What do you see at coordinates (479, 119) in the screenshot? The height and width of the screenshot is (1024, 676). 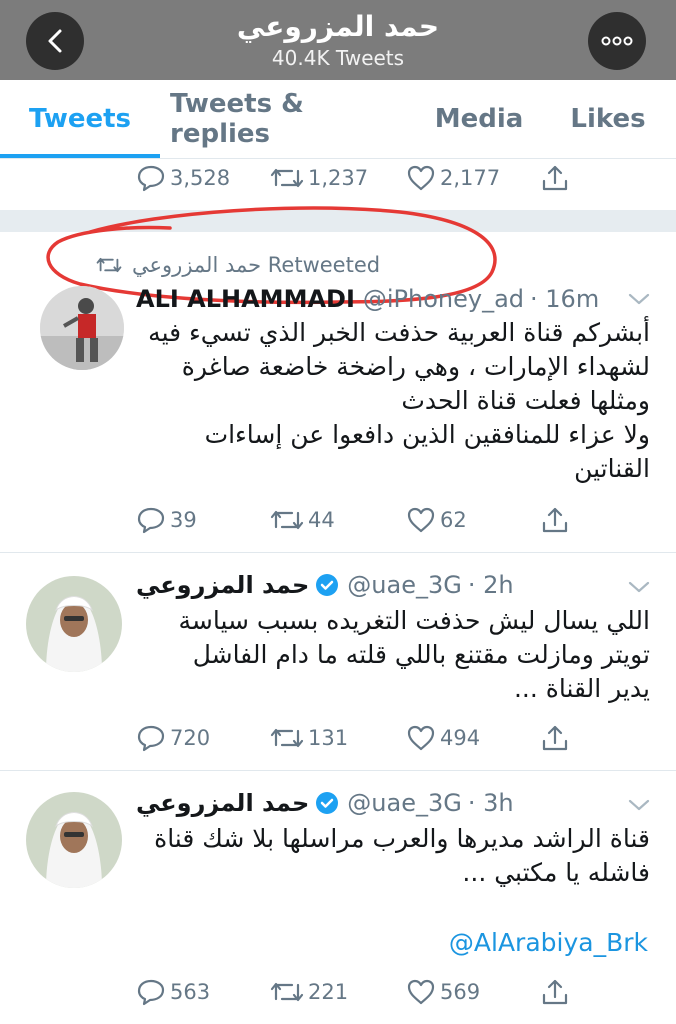 I see `tab-media: Media` at bounding box center [479, 119].